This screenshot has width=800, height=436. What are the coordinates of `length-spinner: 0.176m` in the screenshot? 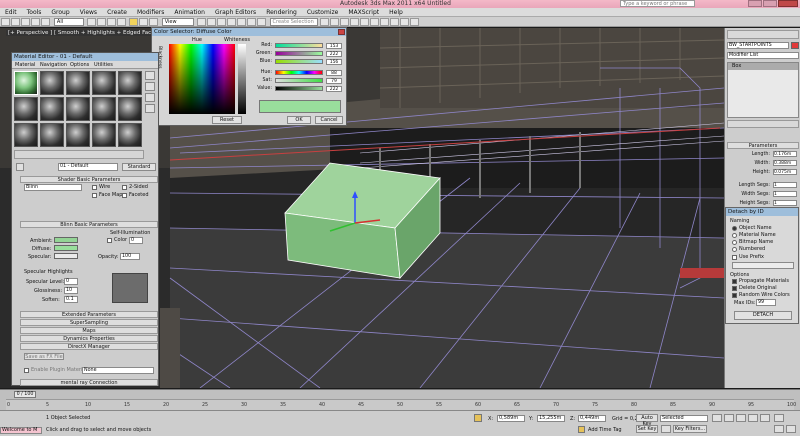 It's located at (785, 154).